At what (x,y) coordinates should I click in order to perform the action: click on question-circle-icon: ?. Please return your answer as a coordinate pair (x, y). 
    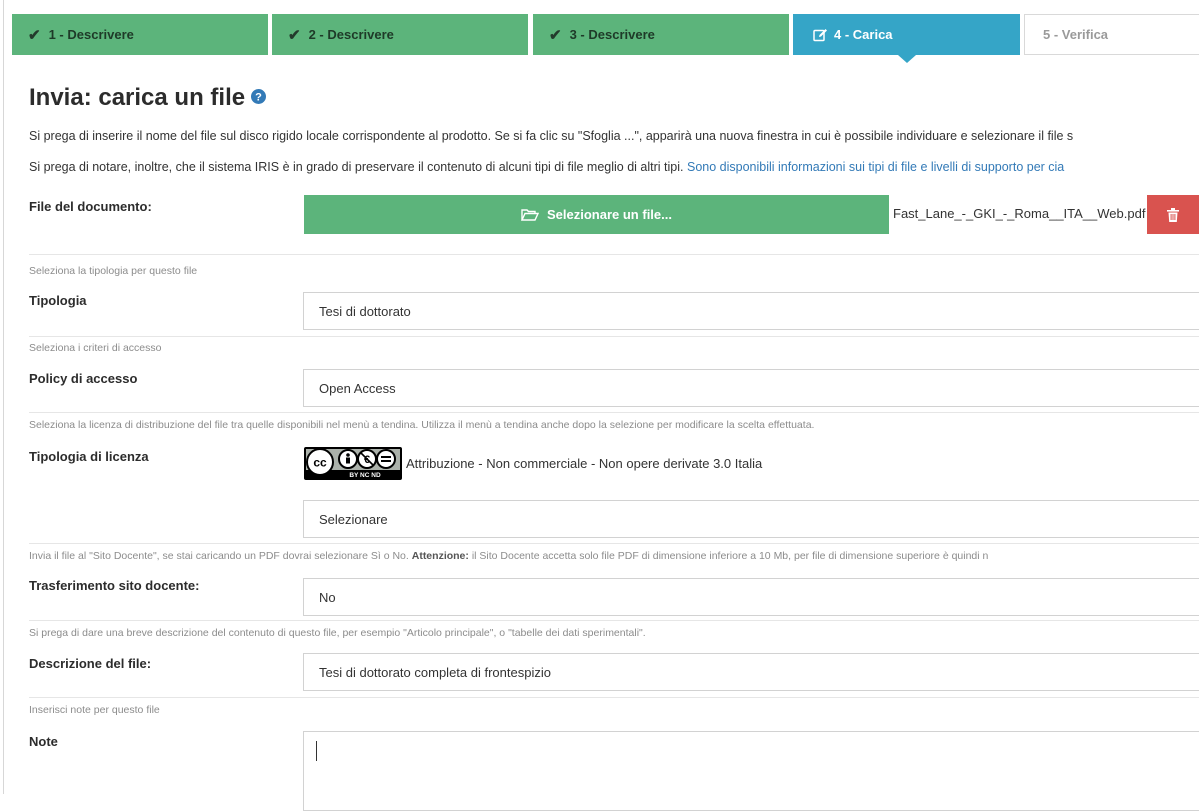
    Looking at the image, I should click on (259, 97).